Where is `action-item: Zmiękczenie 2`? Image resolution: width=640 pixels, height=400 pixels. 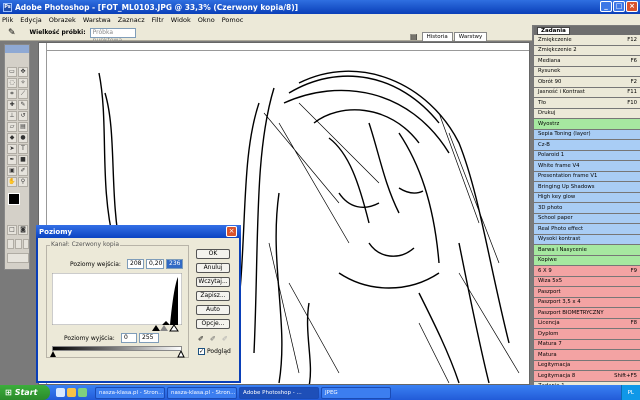
action-item: Zmiękczenie 2 is located at coordinates (587, 50).